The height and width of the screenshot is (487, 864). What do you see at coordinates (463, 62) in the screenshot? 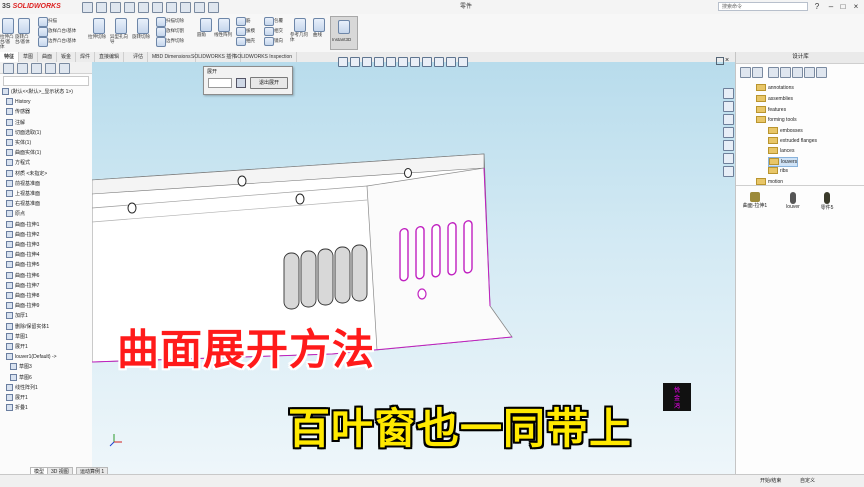
I see `view-settings-icon` at bounding box center [463, 62].